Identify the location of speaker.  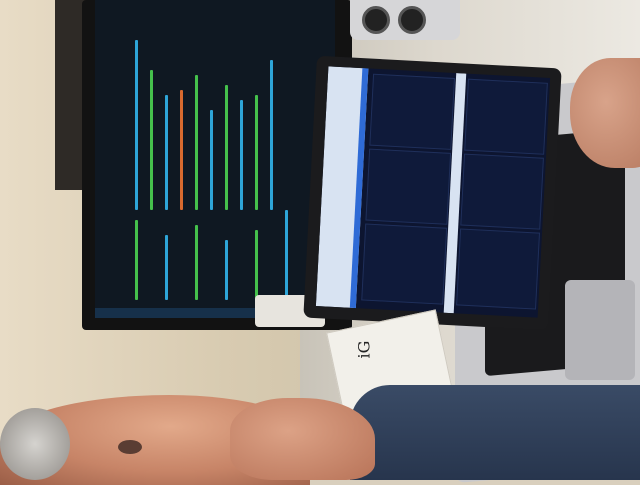
(405, 20).